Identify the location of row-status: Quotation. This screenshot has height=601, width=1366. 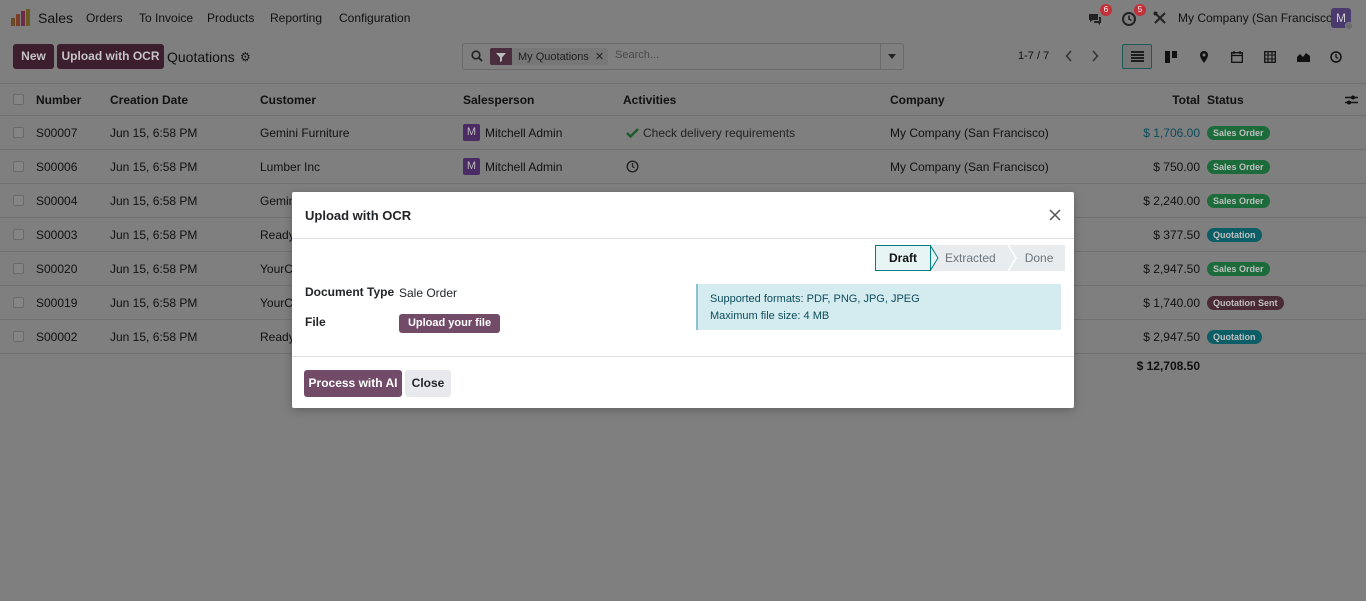
(1234, 336).